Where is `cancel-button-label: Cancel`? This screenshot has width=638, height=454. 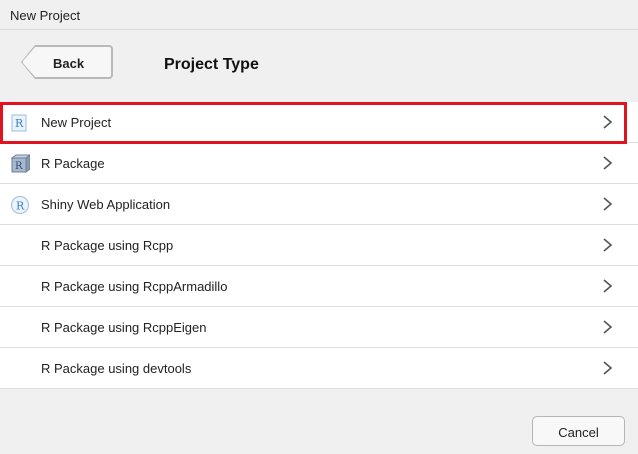 cancel-button-label: Cancel is located at coordinates (578, 432).